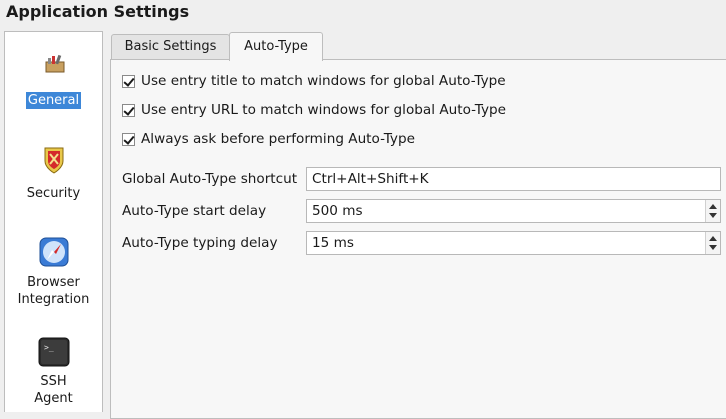  Describe the element at coordinates (337, 211) in the screenshot. I see `start-delay-value: 500 ms` at that location.